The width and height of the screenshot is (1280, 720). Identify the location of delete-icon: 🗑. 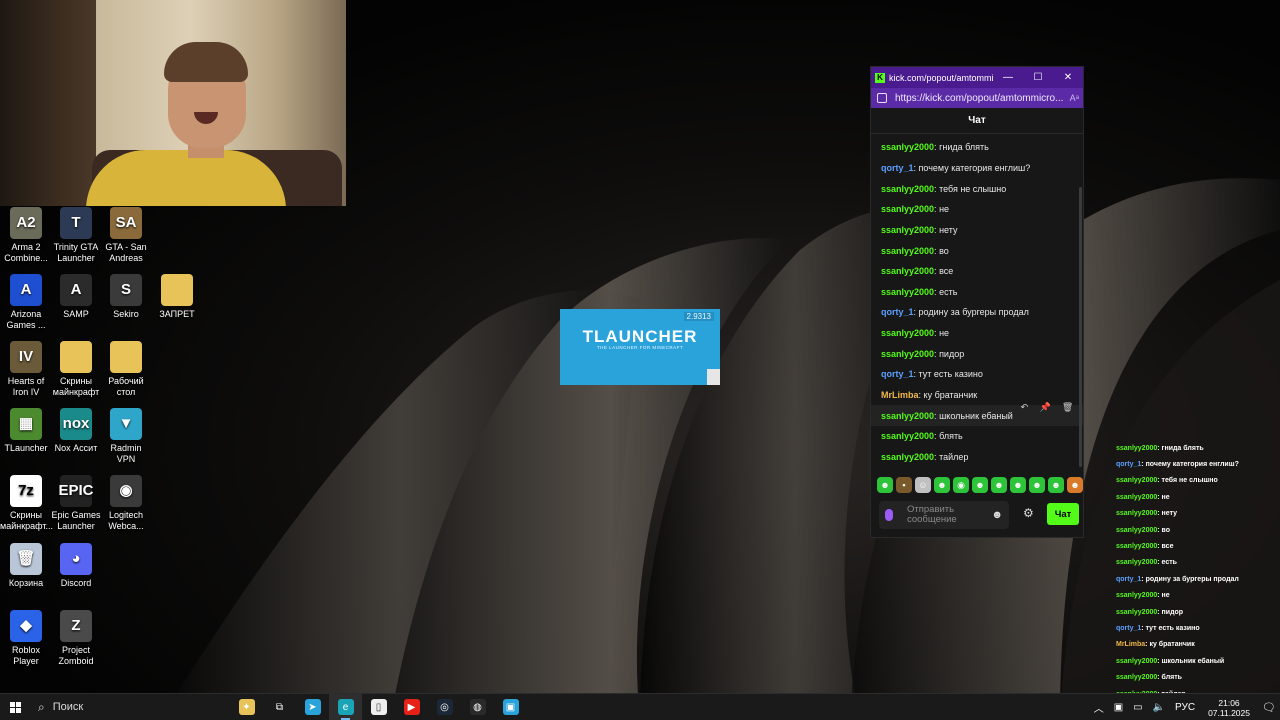
(1067, 407).